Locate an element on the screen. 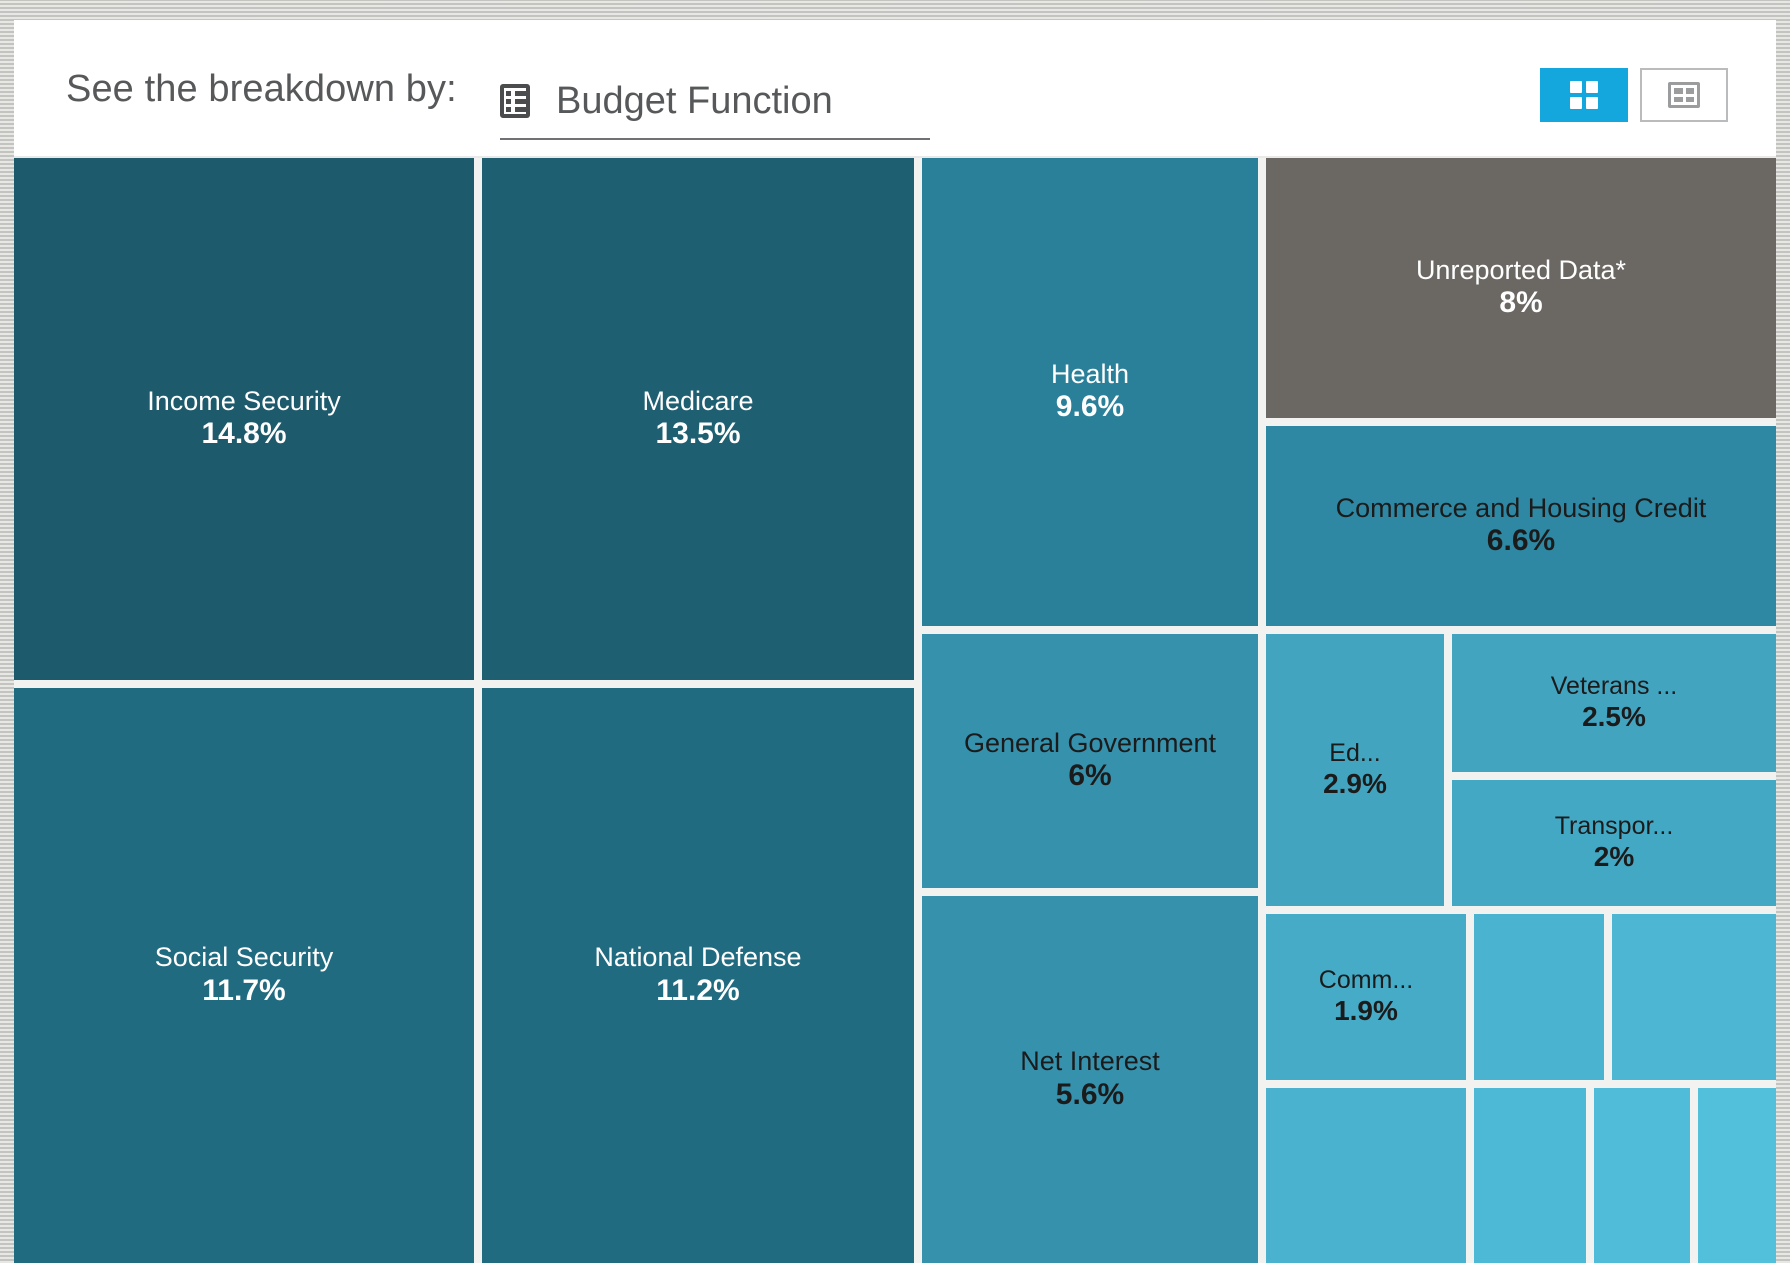  treemap-tile-community: Comm... 1.9% is located at coordinates (1366, 997).